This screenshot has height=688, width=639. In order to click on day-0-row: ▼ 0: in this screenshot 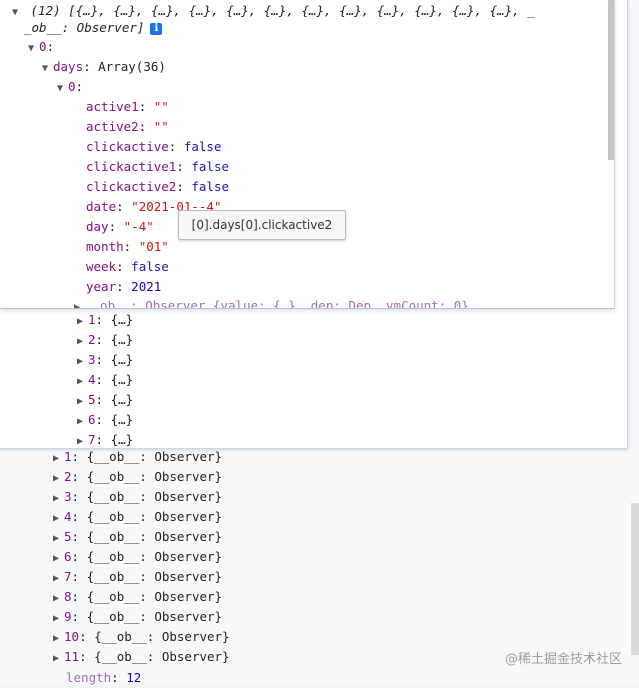, I will do `click(70, 87)`.